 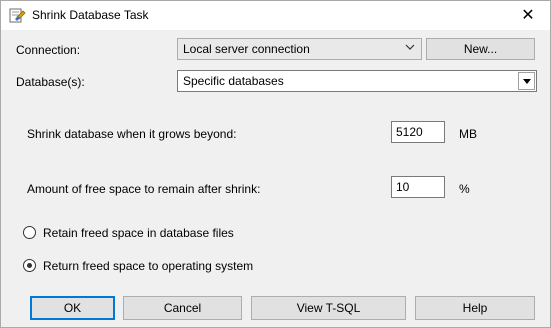 What do you see at coordinates (464, 189) in the screenshot?
I see `free-space-unit-label: %` at bounding box center [464, 189].